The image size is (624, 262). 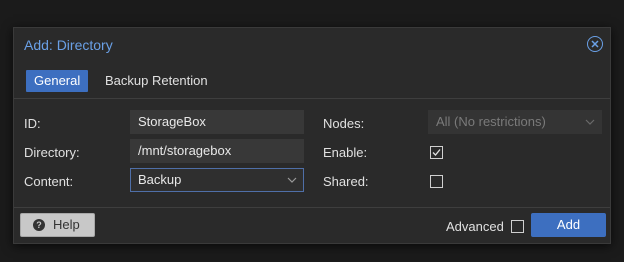 I want to click on help-button: ? Help, so click(x=57, y=225).